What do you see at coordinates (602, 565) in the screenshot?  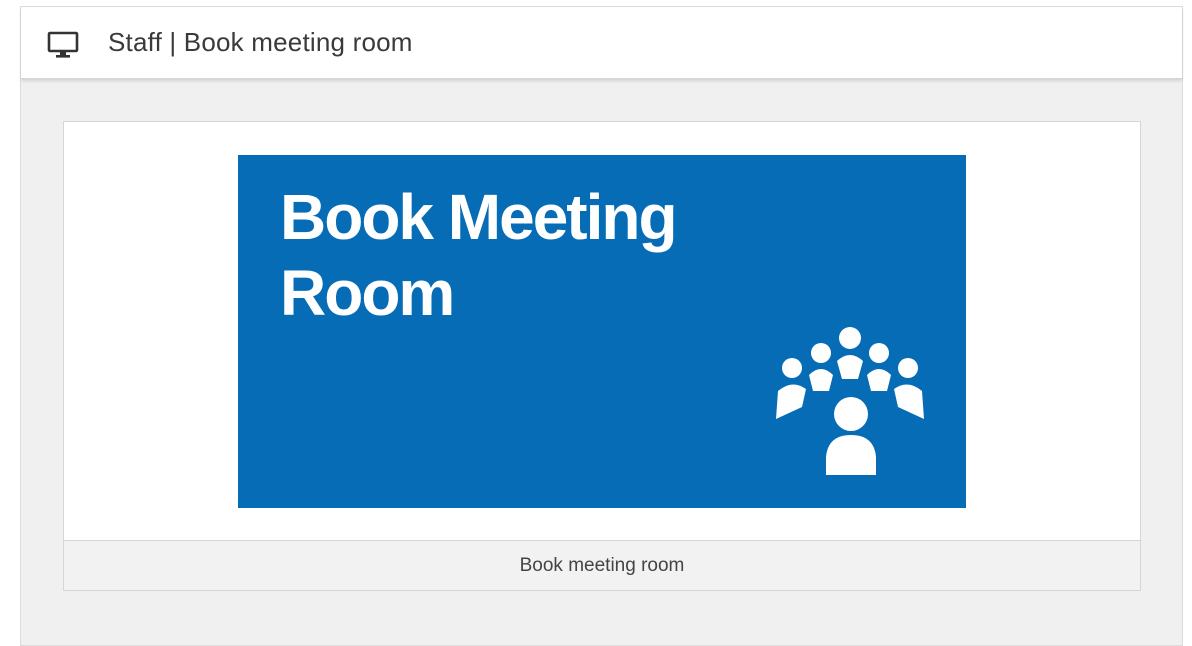 I see `tile-caption: Book meeting room` at bounding box center [602, 565].